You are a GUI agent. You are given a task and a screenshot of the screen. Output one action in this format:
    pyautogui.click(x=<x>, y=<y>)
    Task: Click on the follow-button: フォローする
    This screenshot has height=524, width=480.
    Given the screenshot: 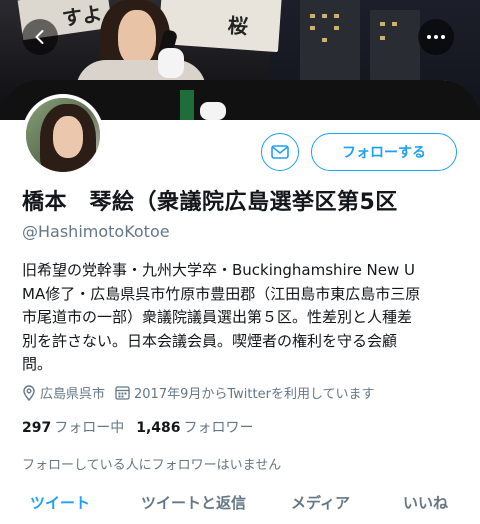 What is the action you would take?
    pyautogui.click(x=384, y=152)
    